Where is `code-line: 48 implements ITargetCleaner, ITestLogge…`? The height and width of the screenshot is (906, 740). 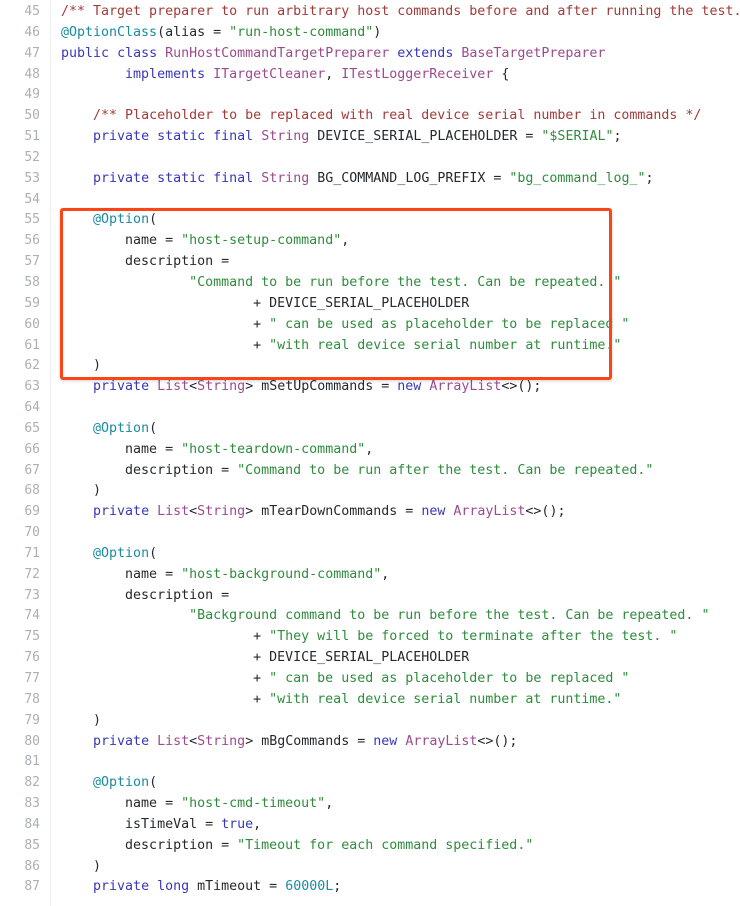 code-line: 48 implements ITargetCleaner, ITestLogge… is located at coordinates (370, 75).